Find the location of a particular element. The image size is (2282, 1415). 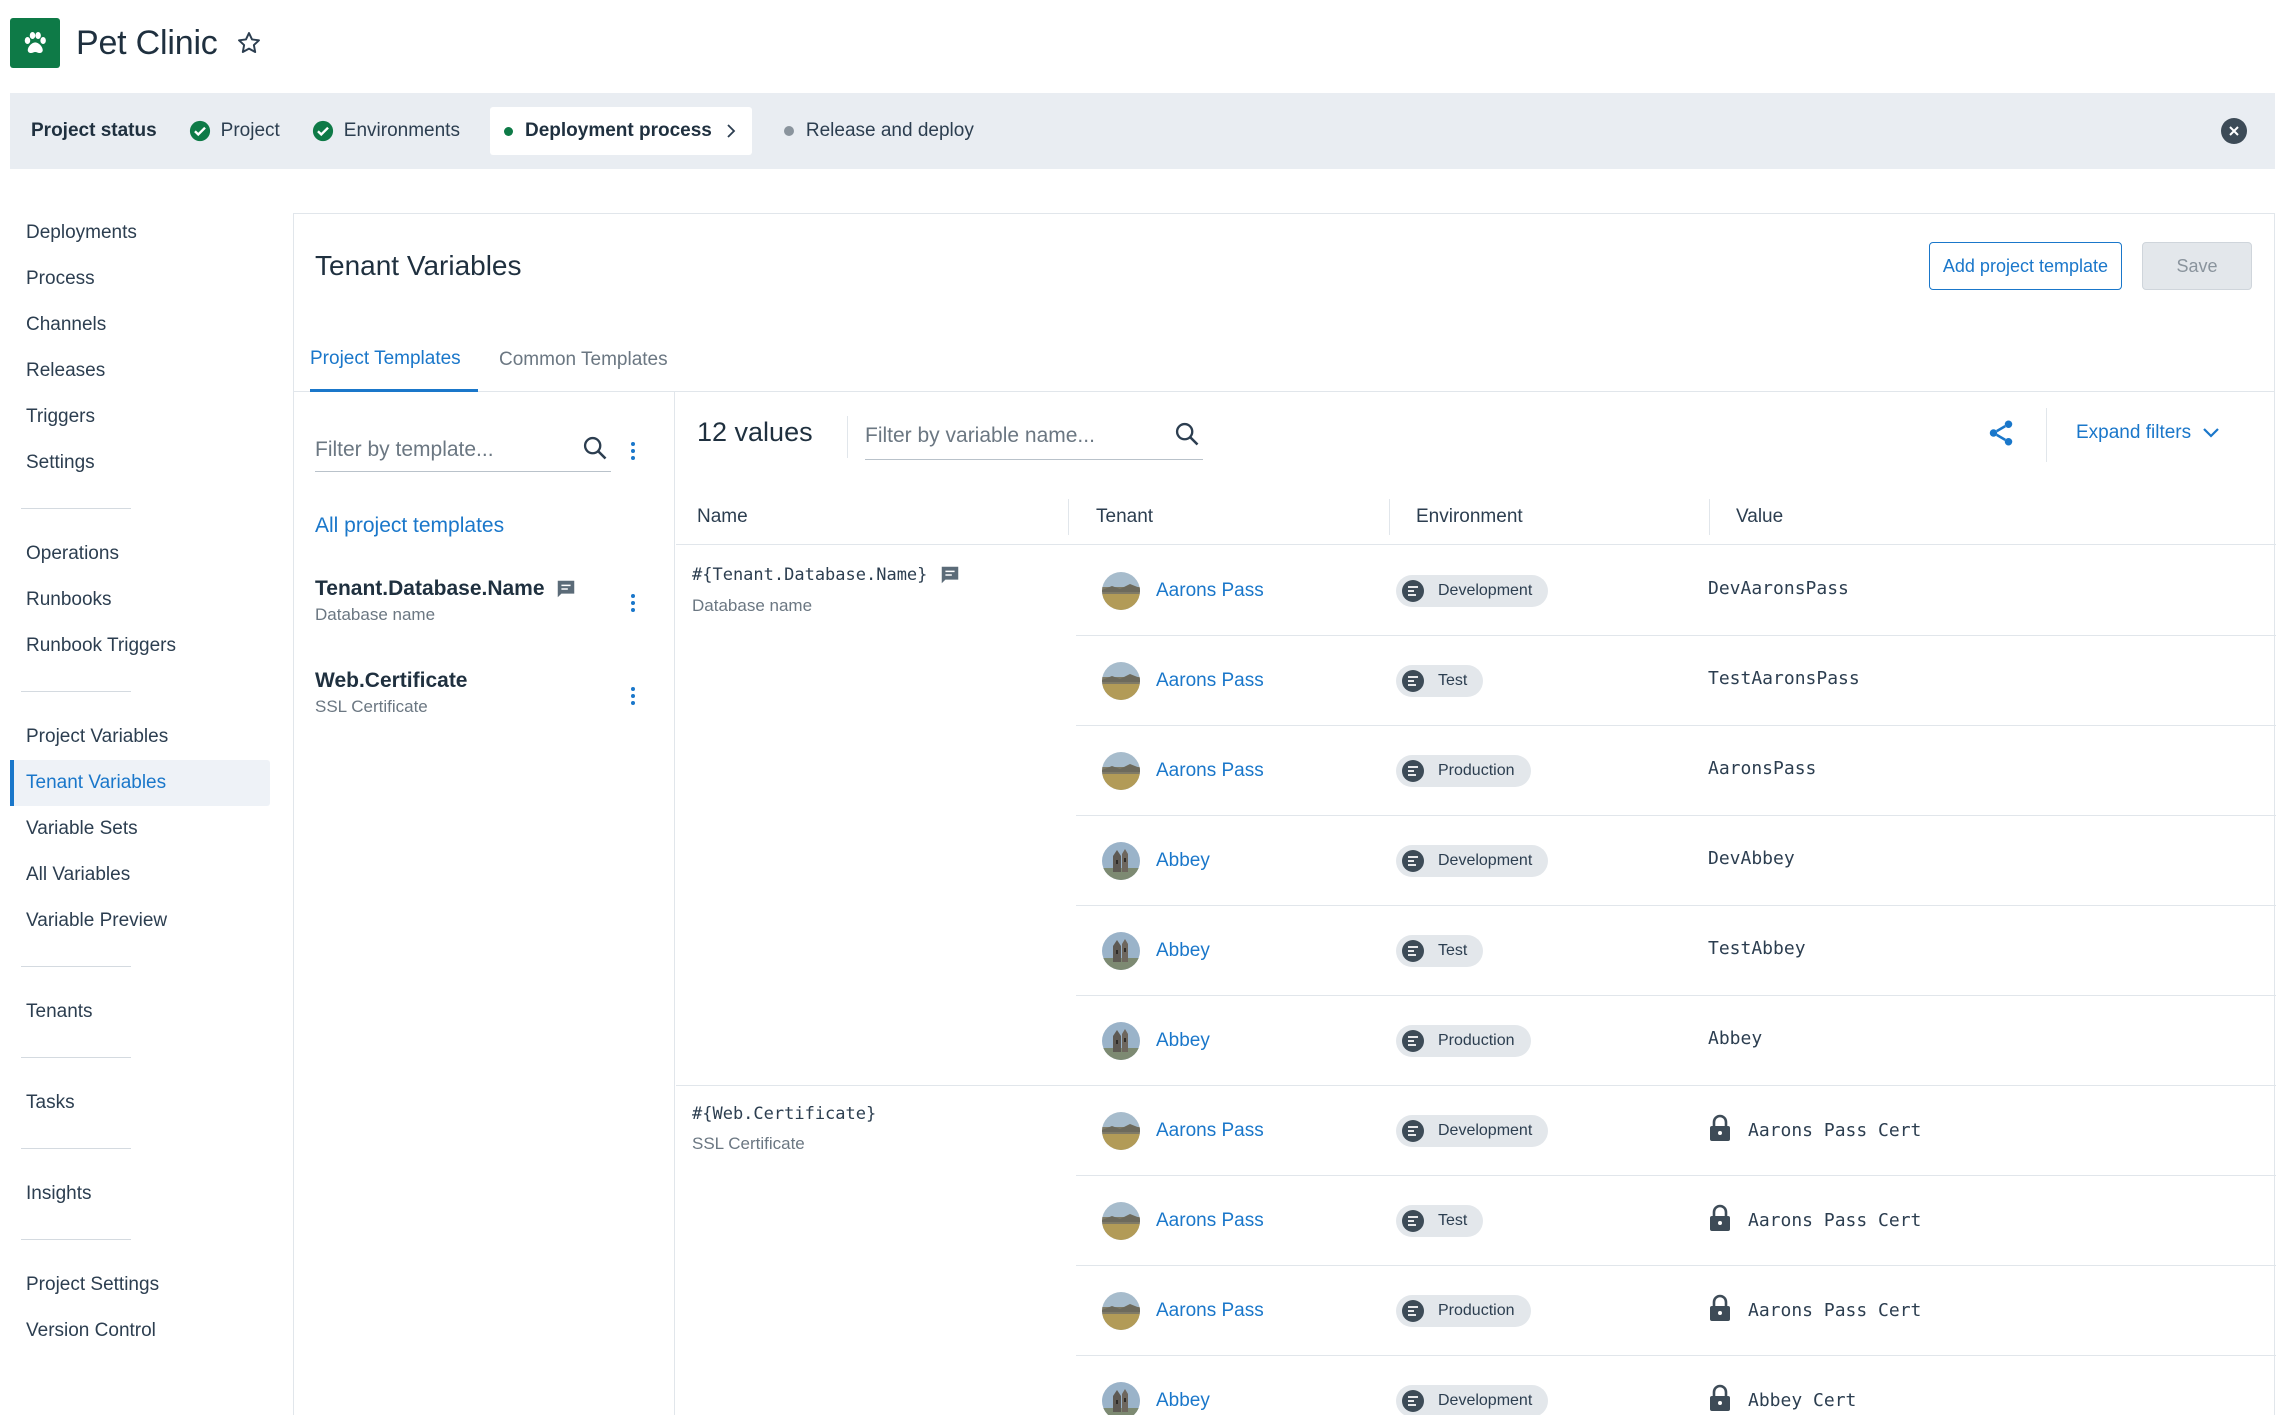

sidebar-item-variable-sets: Variable Sets is located at coordinates (140, 829).